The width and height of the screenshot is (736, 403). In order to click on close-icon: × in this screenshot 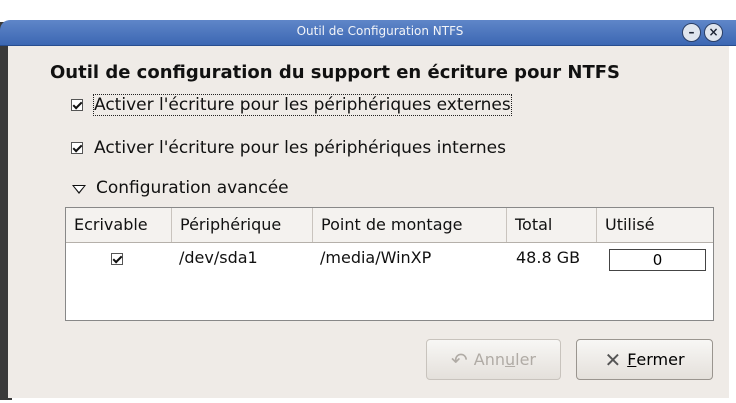, I will do `click(713, 32)`.